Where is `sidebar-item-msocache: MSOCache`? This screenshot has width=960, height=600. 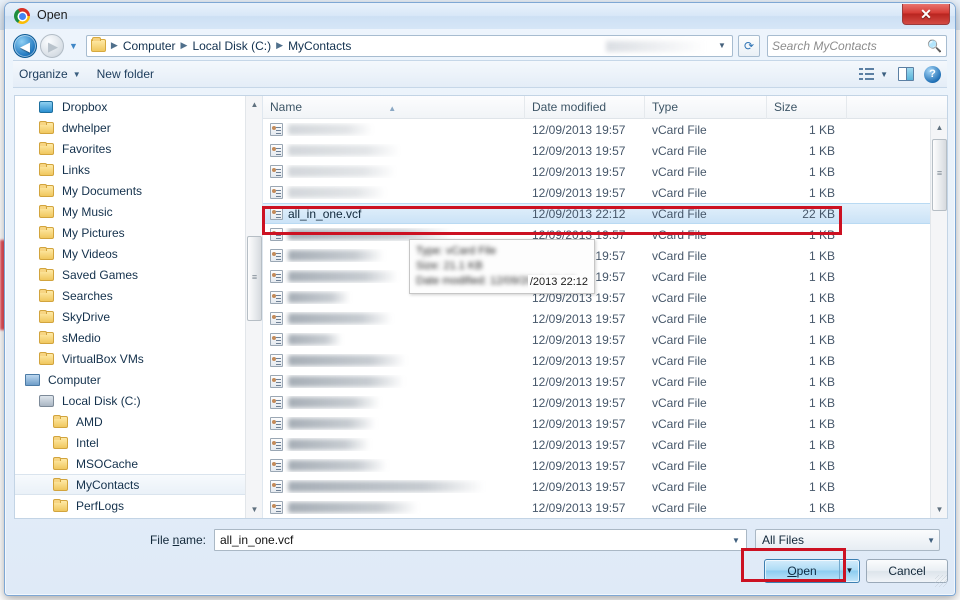
sidebar-item-msocache: MSOCache is located at coordinates (138, 463).